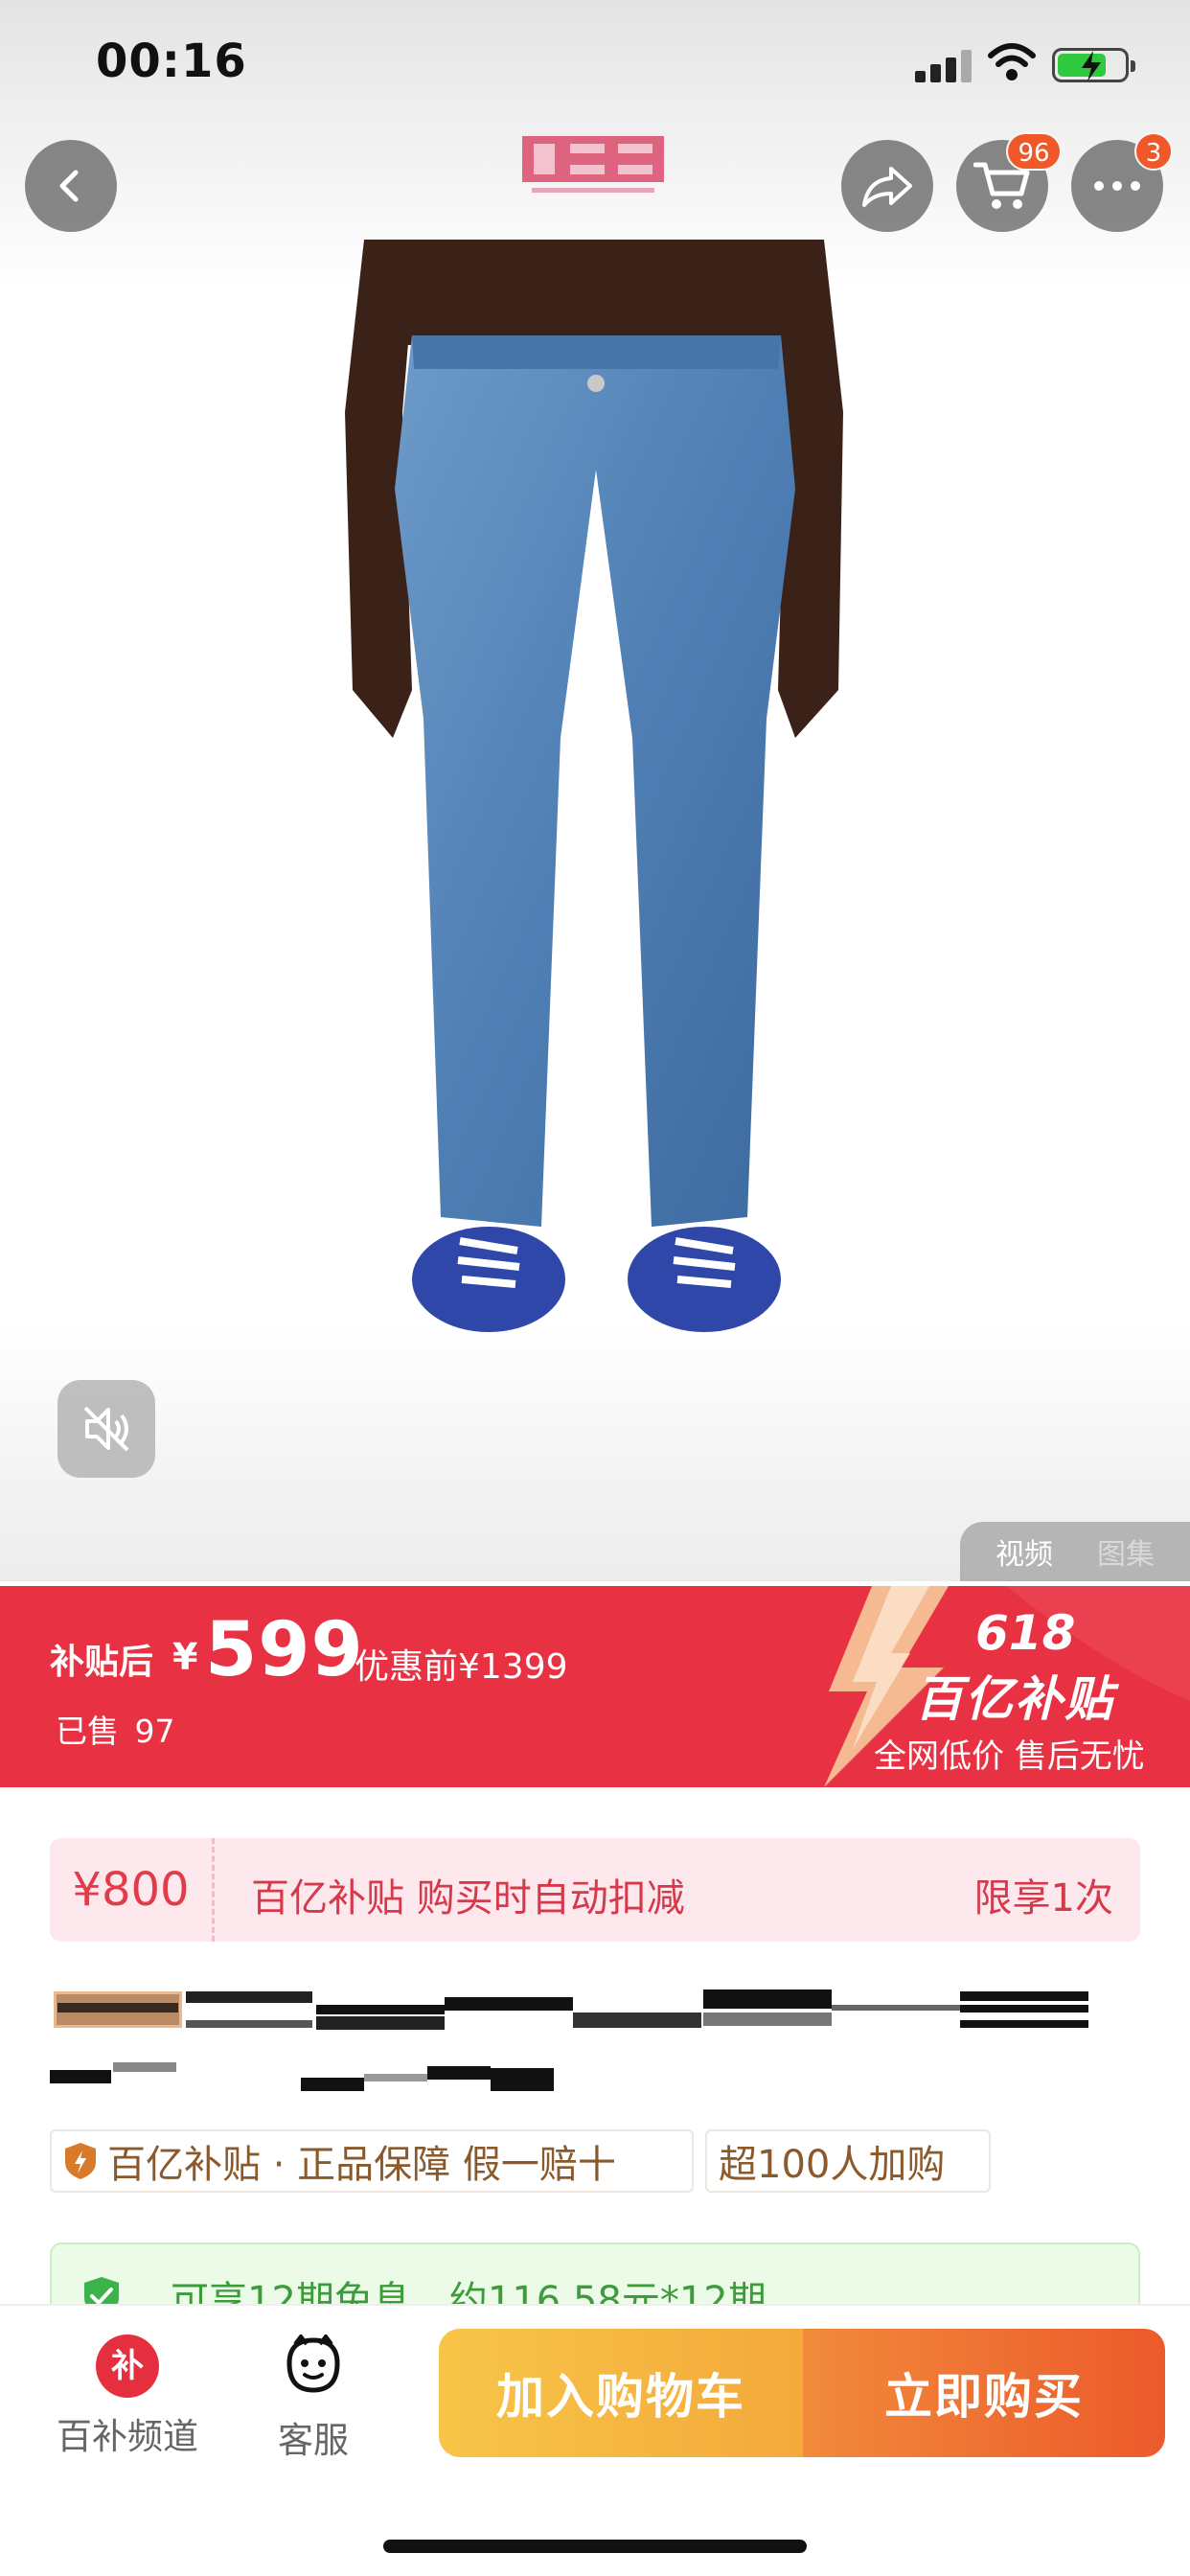 The width and height of the screenshot is (1190, 2576). I want to click on buy-now-button: 立即购买, so click(984, 2393).